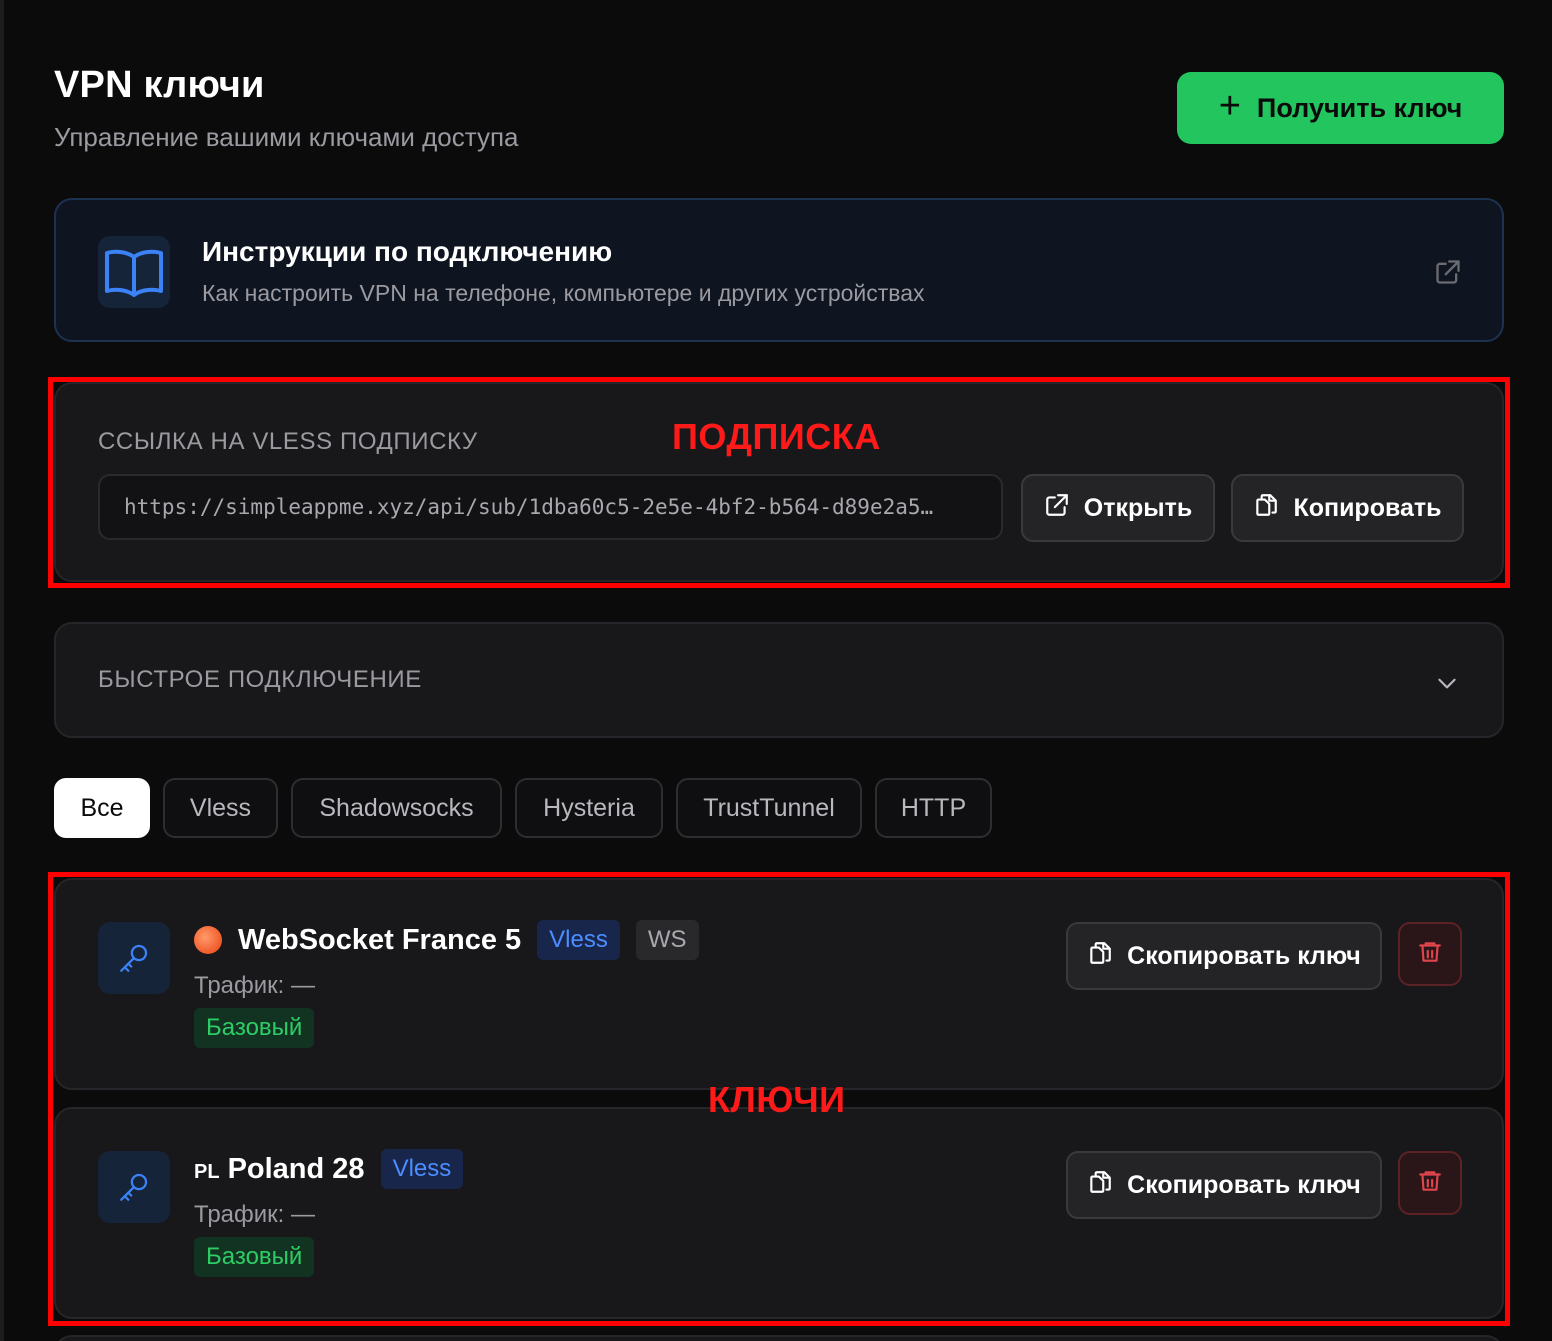 The height and width of the screenshot is (1341, 1552). What do you see at coordinates (589, 808) in the screenshot?
I see `filter-hysteria: Hysteria` at bounding box center [589, 808].